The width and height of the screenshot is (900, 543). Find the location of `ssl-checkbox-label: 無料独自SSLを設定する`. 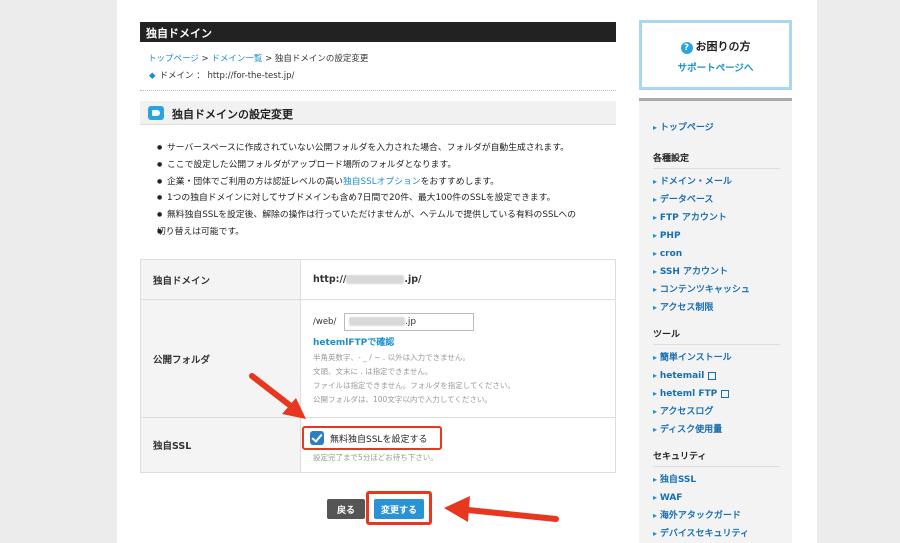

ssl-checkbox-label: 無料独自SSLを設定する is located at coordinates (378, 438).